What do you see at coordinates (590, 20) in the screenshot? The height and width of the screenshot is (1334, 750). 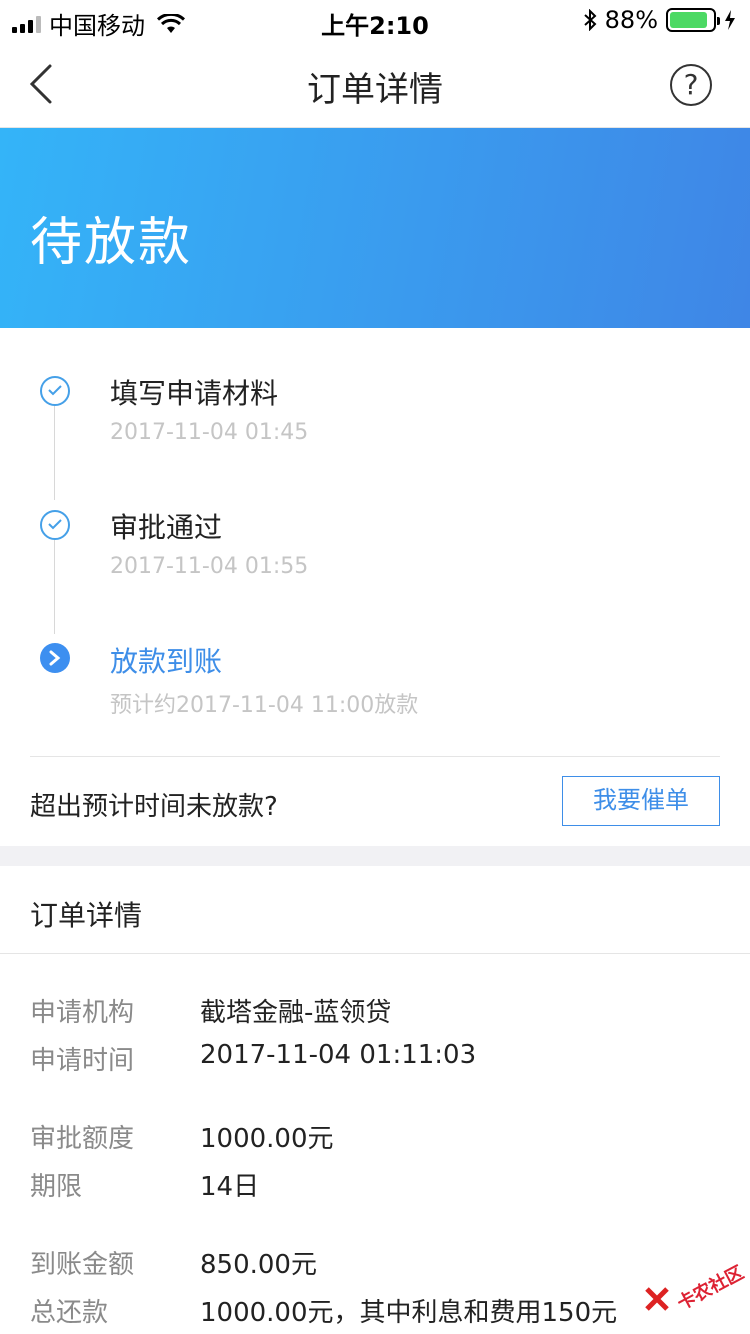 I see `bluetooth-icon` at bounding box center [590, 20].